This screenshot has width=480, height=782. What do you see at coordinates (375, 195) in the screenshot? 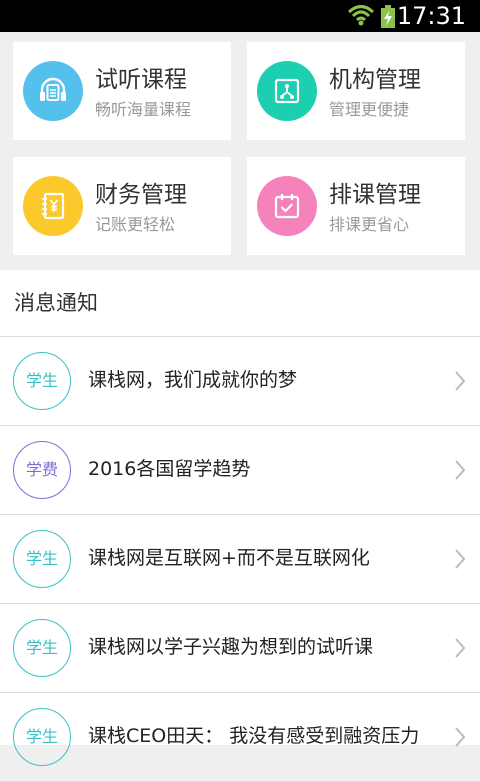
I see `feature-title: 排课管理` at bounding box center [375, 195].